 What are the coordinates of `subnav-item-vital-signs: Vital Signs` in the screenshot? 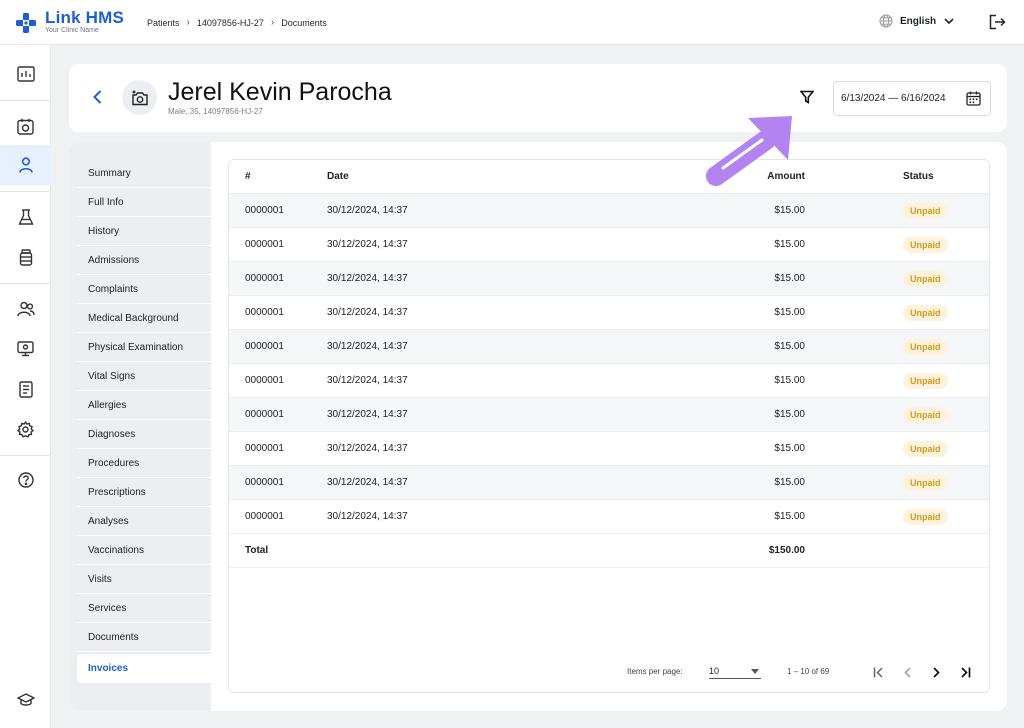 It's located at (144, 376).